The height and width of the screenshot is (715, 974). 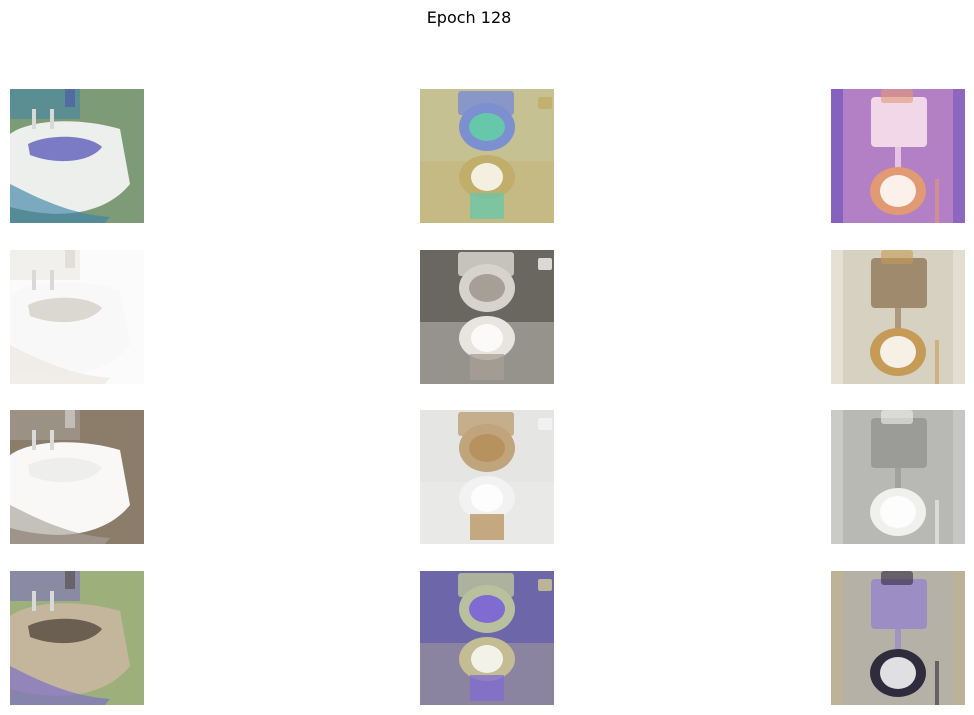 I want to click on sample-image-r4c2-picture, so click(x=487, y=638).